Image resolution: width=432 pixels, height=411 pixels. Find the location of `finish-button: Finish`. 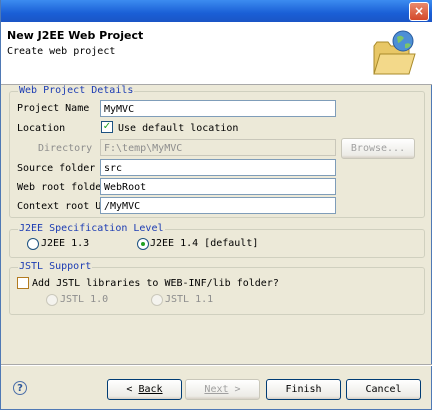

finish-button: Finish is located at coordinates (303, 389).